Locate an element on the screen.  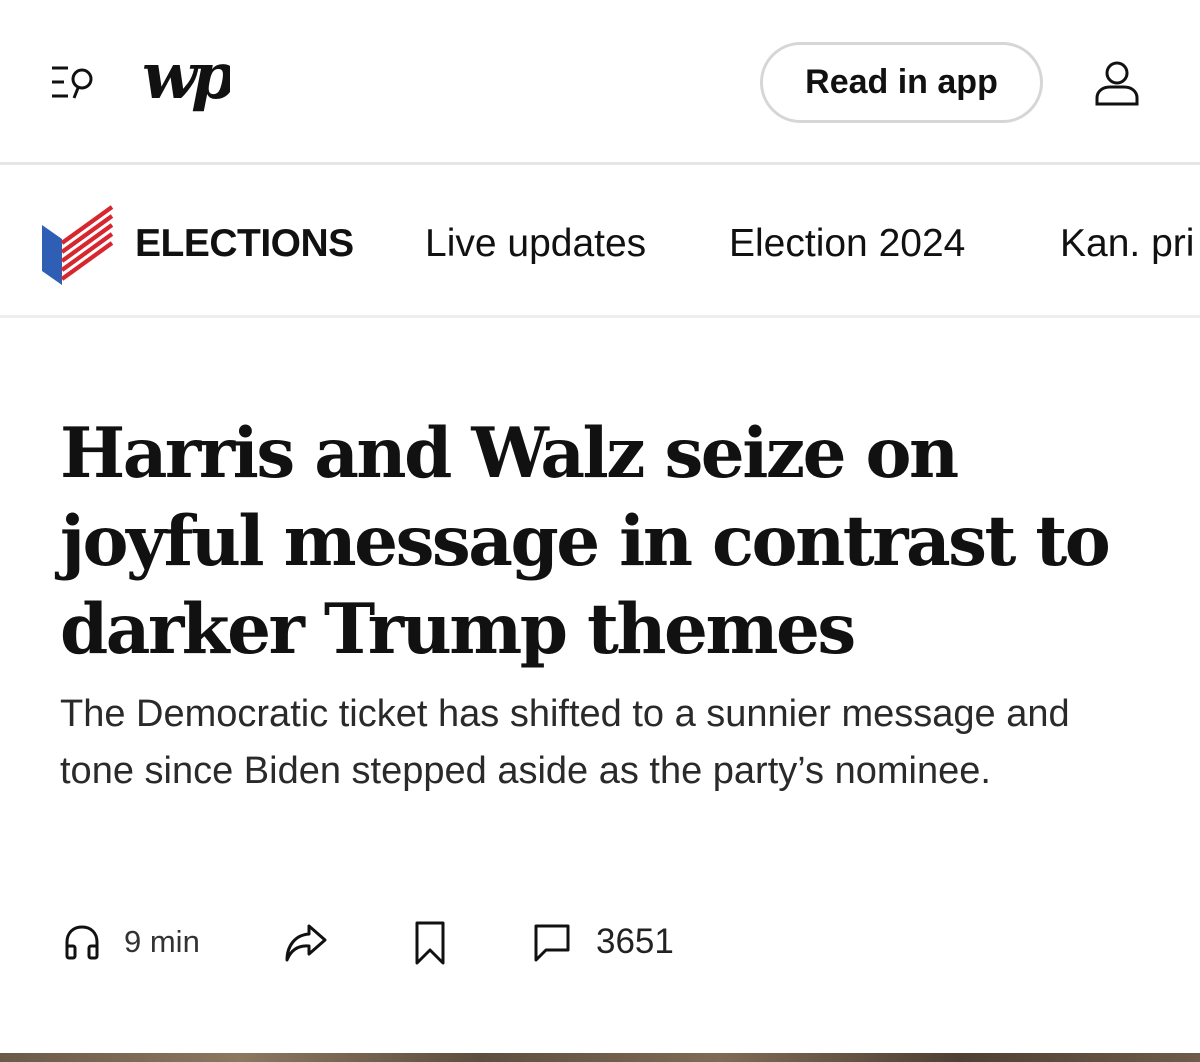
listen-button: 9 min is located at coordinates (131, 942).